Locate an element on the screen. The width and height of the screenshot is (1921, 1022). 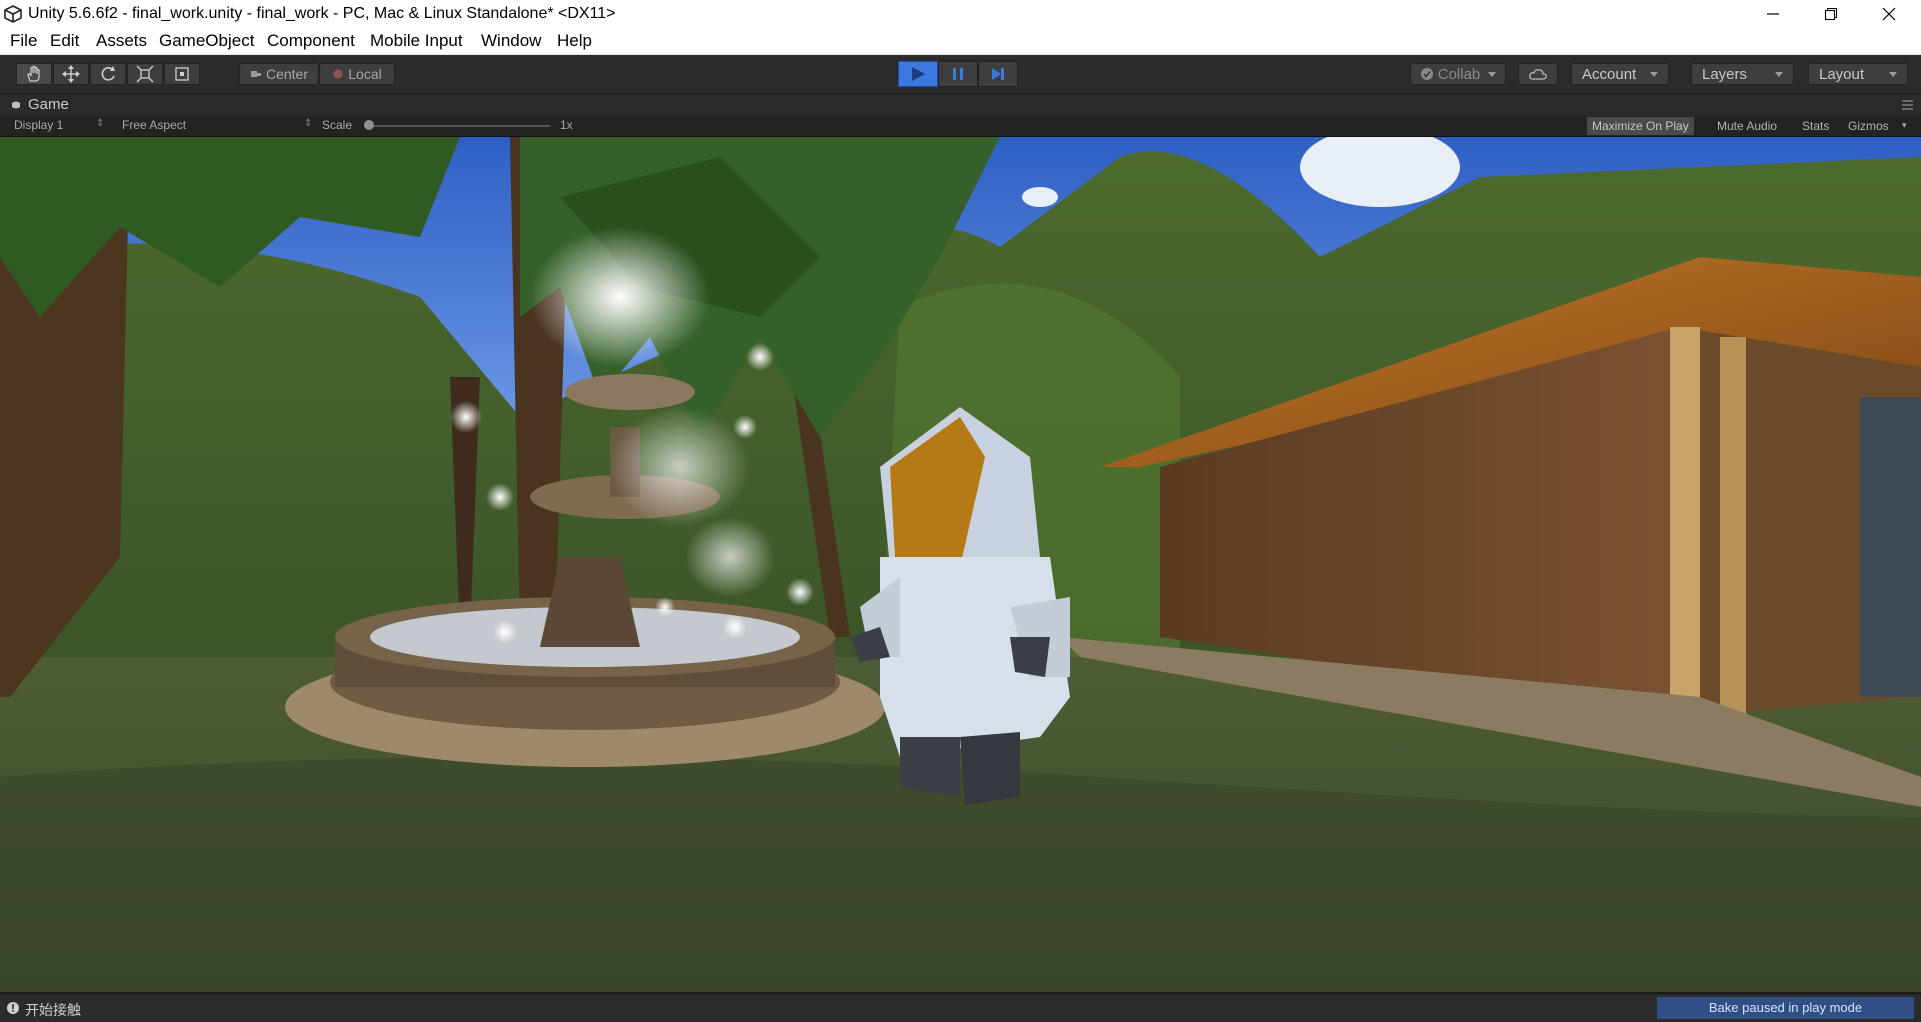
restore-button is located at coordinates (1831, 14).